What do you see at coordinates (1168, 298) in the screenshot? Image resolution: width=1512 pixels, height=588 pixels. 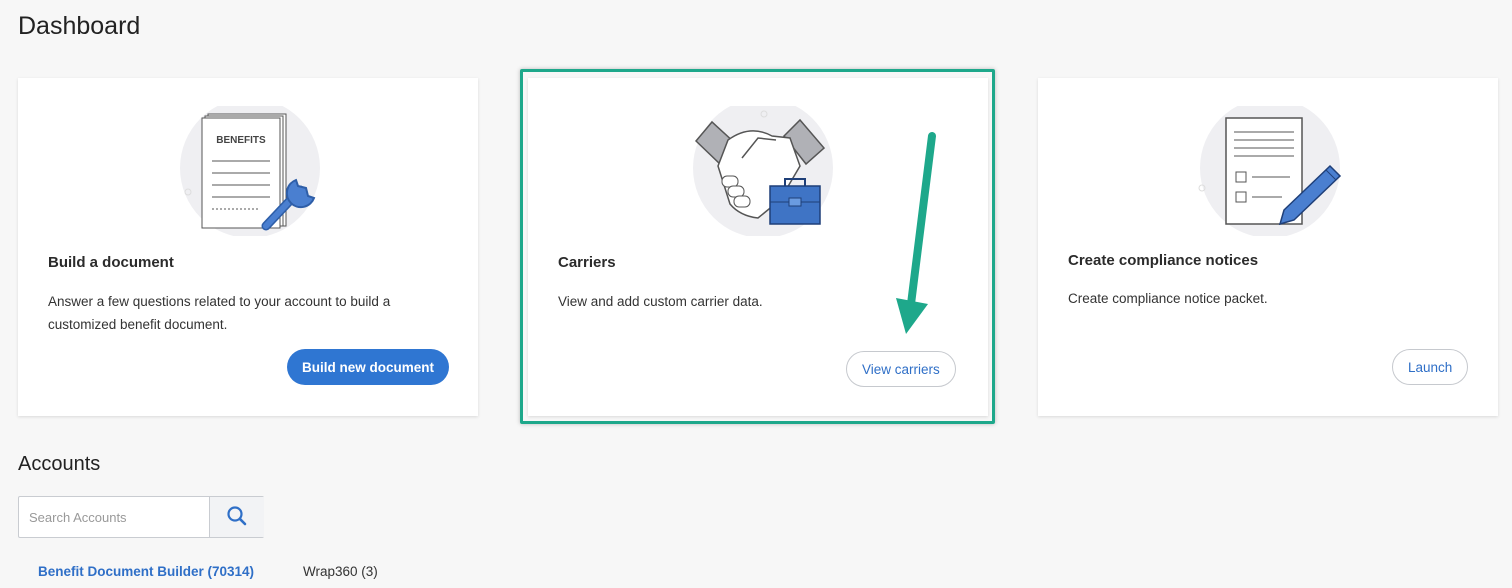 I see `card-description: Create compliance notice packet.` at bounding box center [1168, 298].